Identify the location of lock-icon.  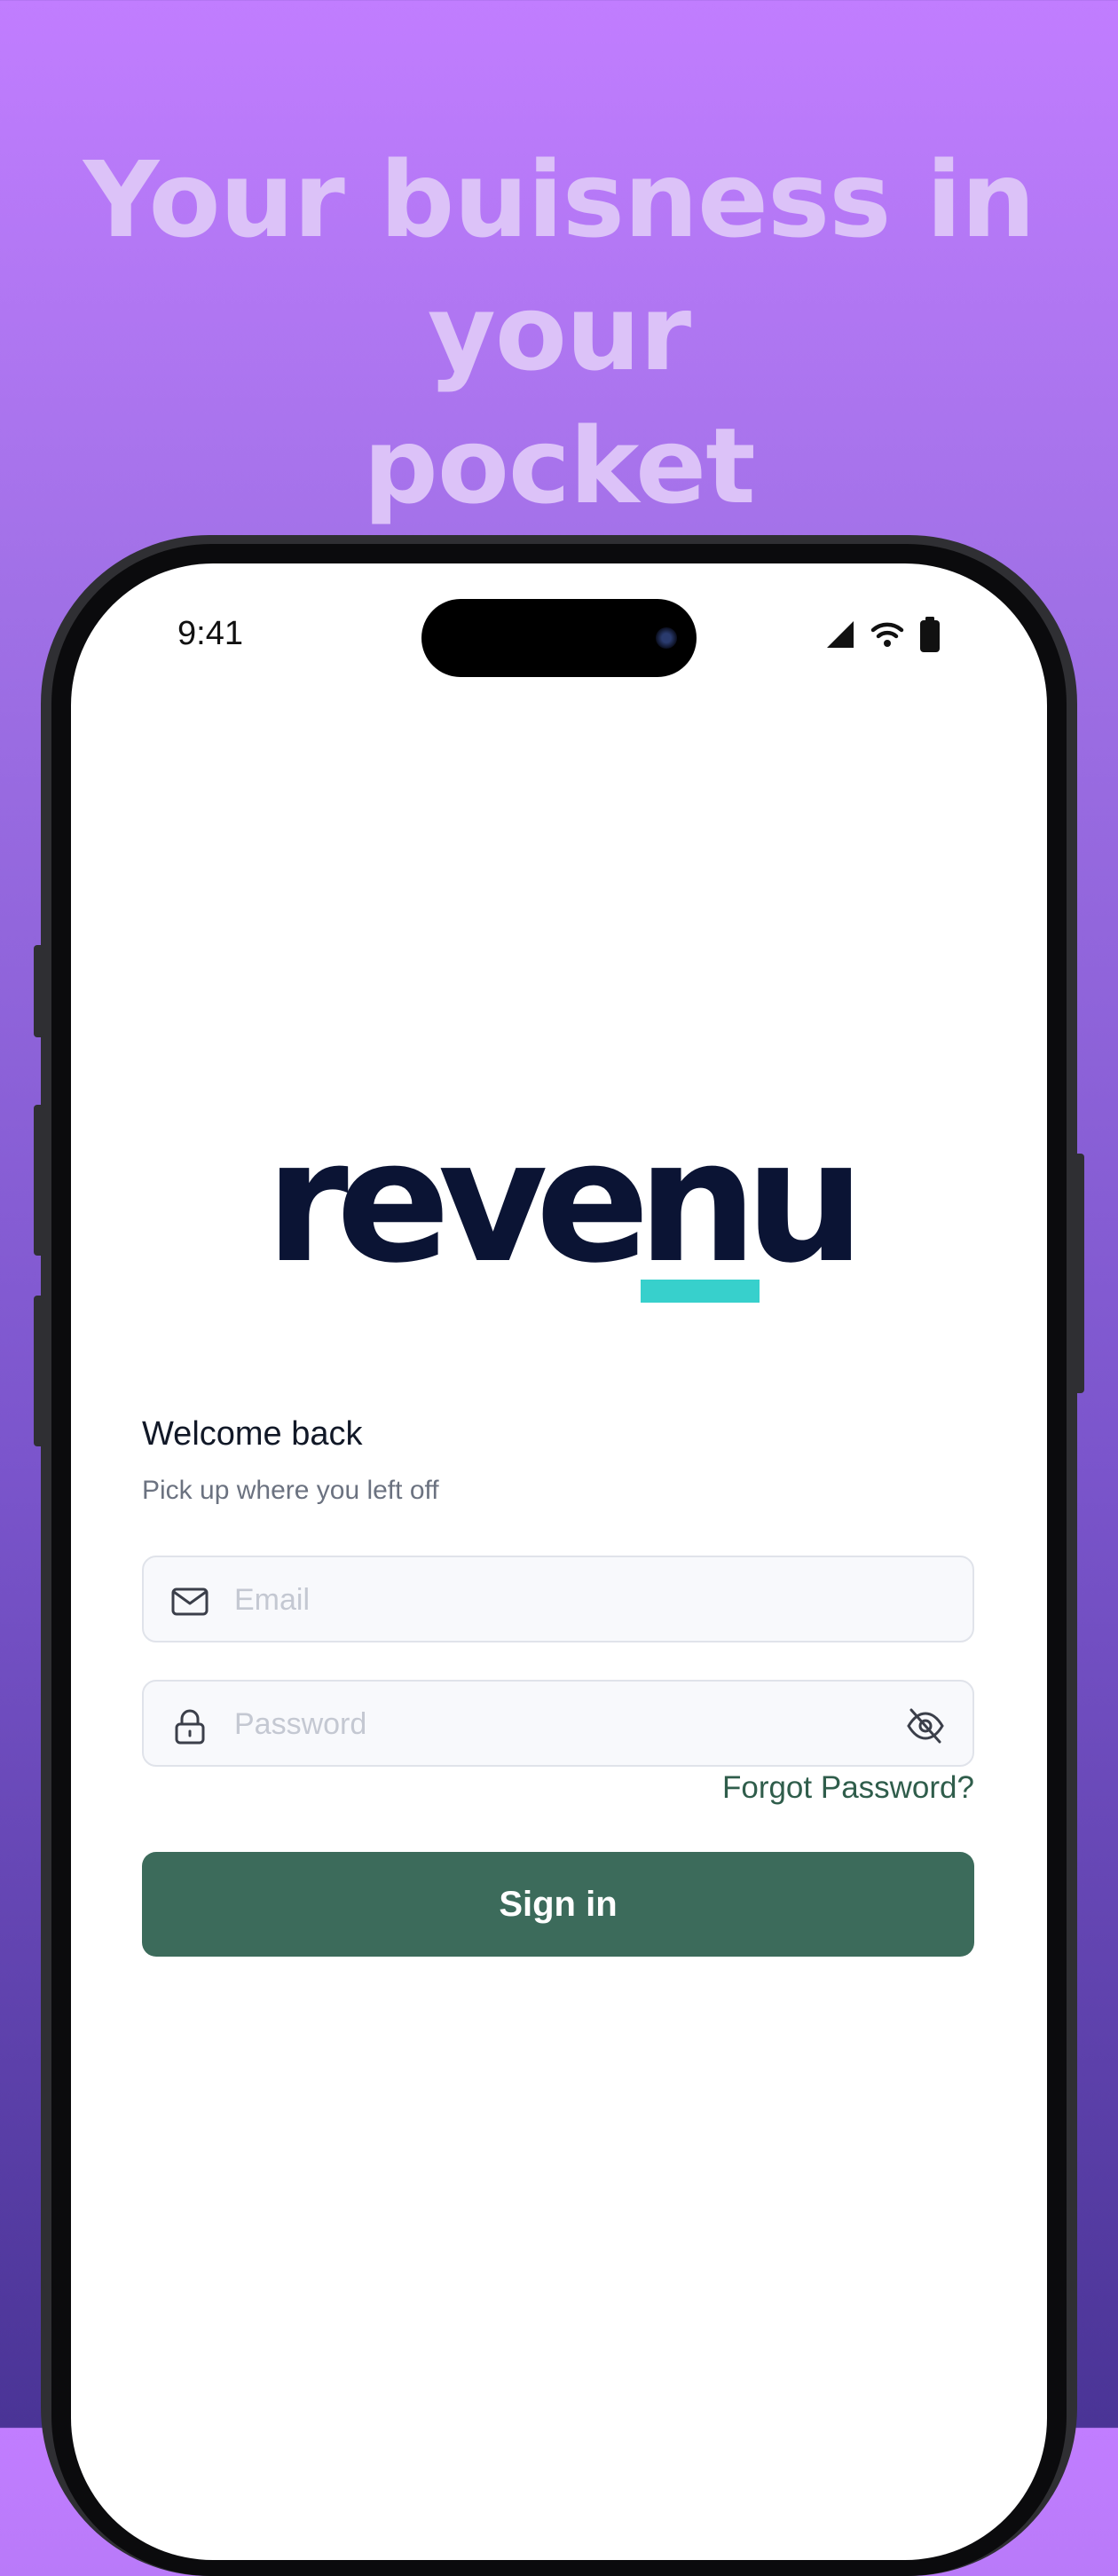
(190, 1727).